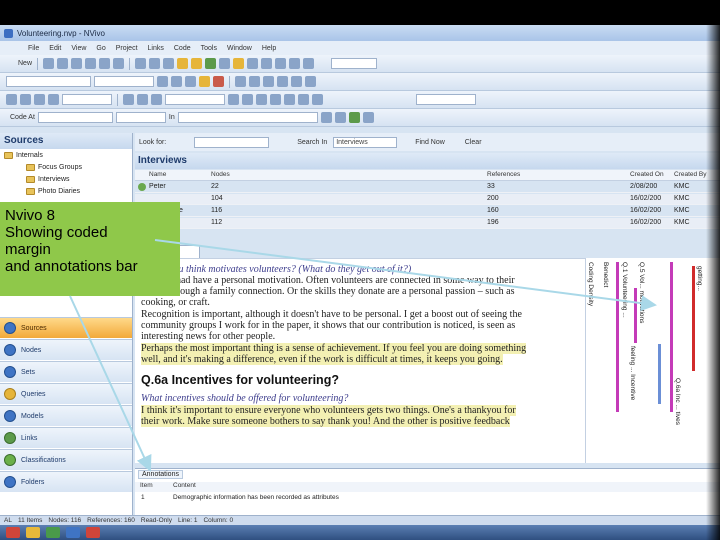 Image resolution: width=720 pixels, height=540 pixels. What do you see at coordinates (209, 48) in the screenshot?
I see `menu-tools: Tools` at bounding box center [209, 48].